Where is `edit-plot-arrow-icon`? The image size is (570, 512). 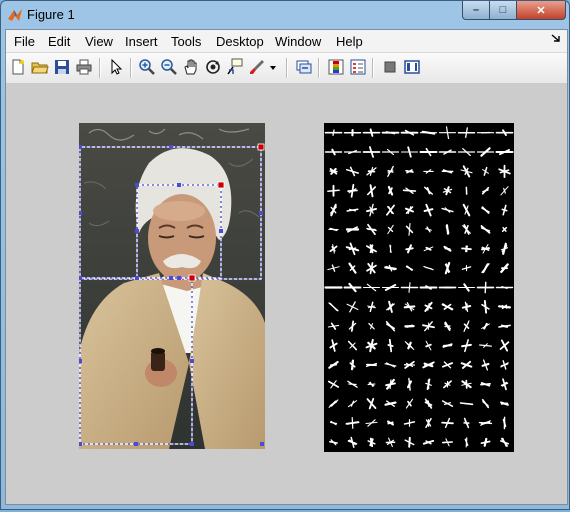 edit-plot-arrow-icon is located at coordinates (117, 66).